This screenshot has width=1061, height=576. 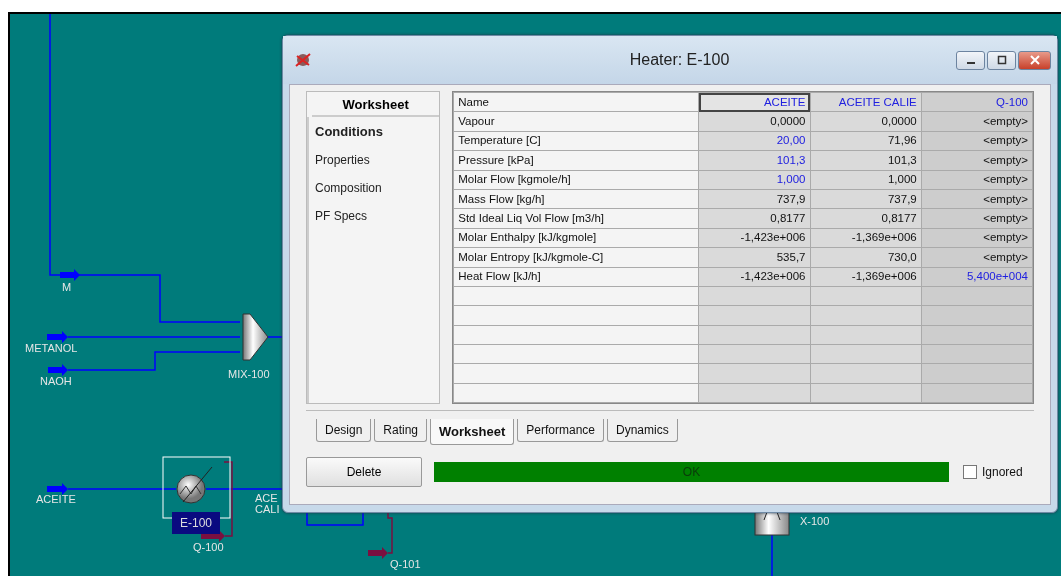 I want to click on column-header: ACEITE, so click(x=754, y=102).